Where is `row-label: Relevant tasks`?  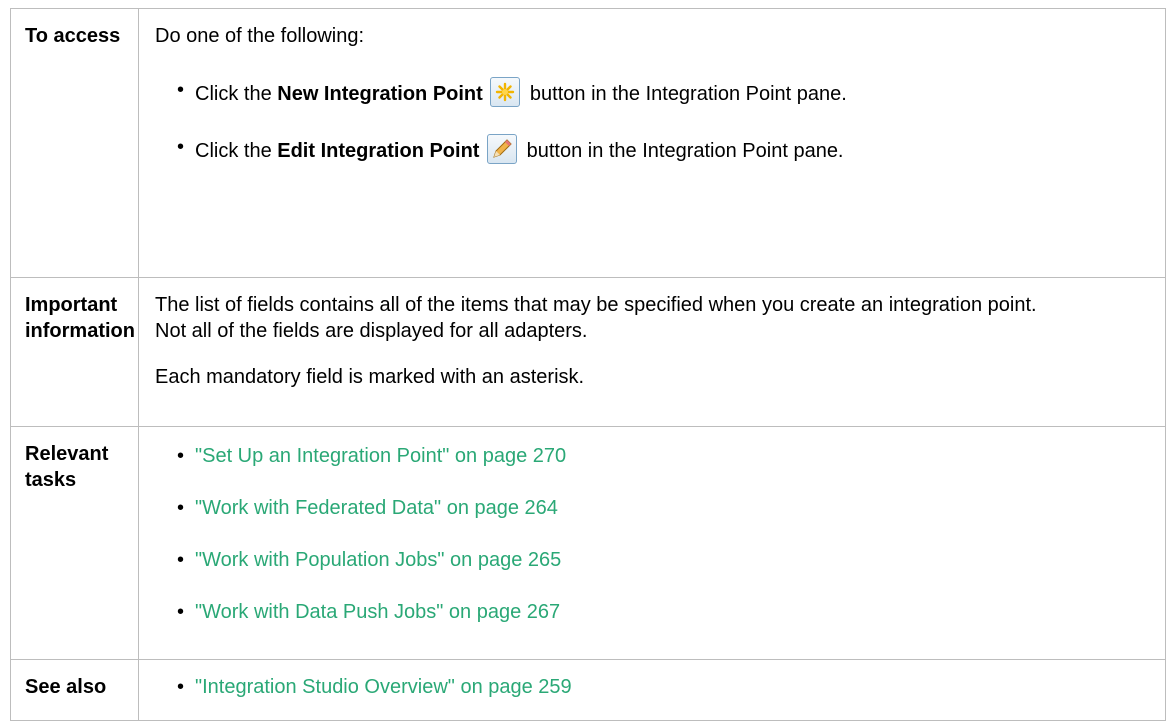 row-label: Relevant tasks is located at coordinates (74, 543).